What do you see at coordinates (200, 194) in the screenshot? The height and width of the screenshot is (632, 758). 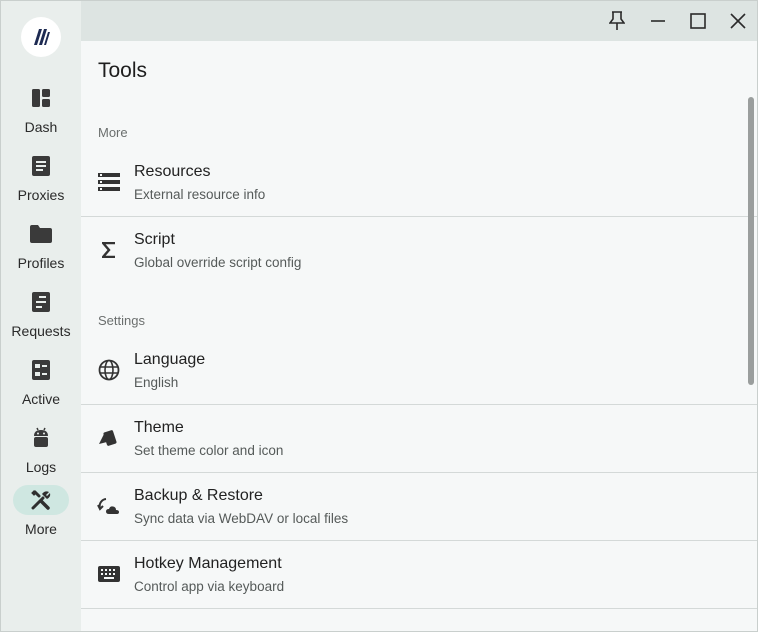 I see `list-item-subtitle: External resource info` at bounding box center [200, 194].